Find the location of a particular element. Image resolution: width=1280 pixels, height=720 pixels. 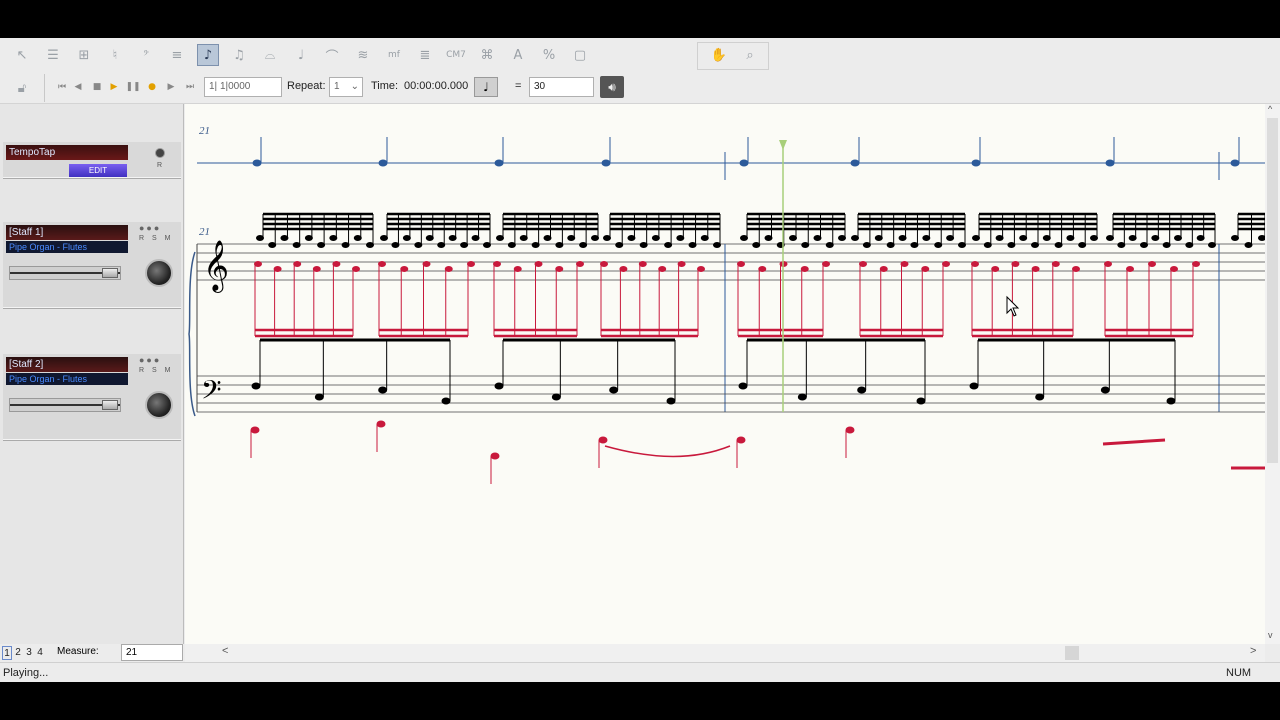

num-lock-indicator: NUM is located at coordinates (1239, 673).